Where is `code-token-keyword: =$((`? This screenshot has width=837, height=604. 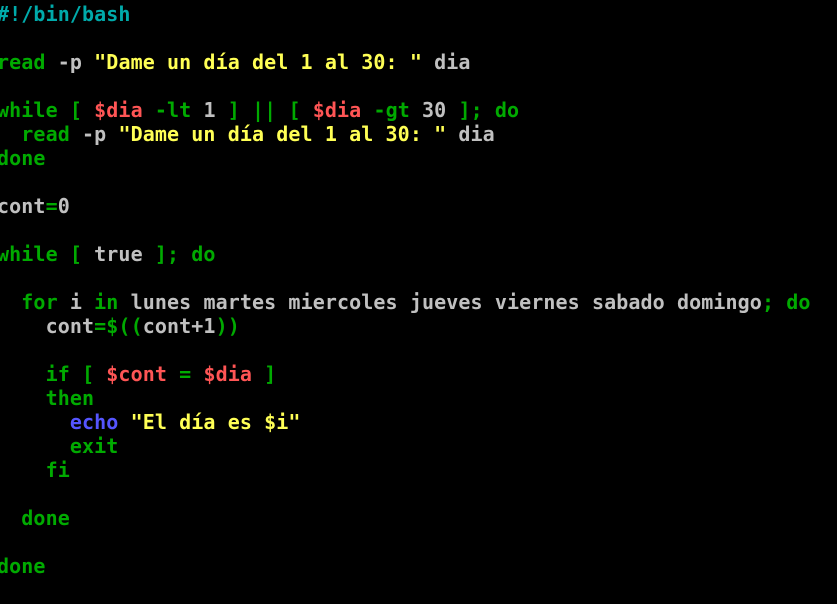 code-token-keyword: =$(( is located at coordinates (118, 326).